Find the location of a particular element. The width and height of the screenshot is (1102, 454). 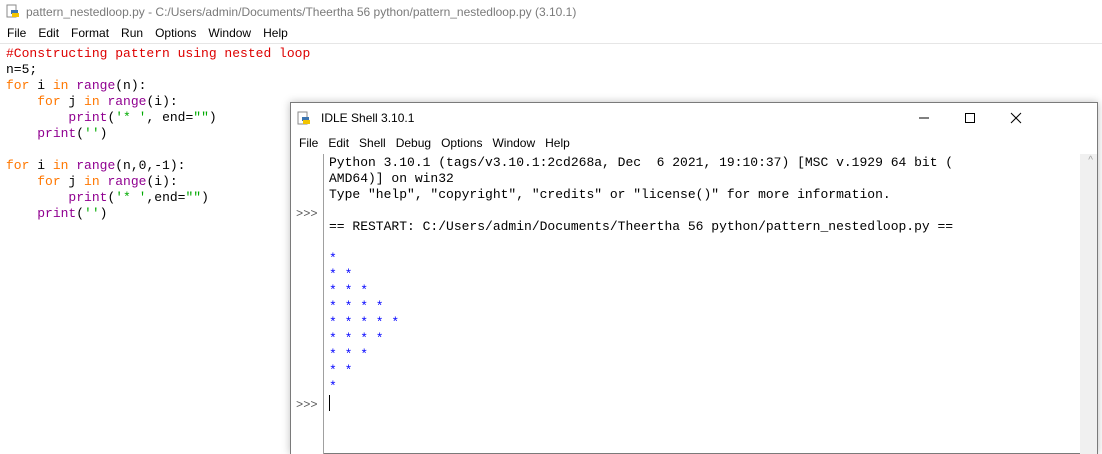

shell-menu-file: File is located at coordinates (307, 143).